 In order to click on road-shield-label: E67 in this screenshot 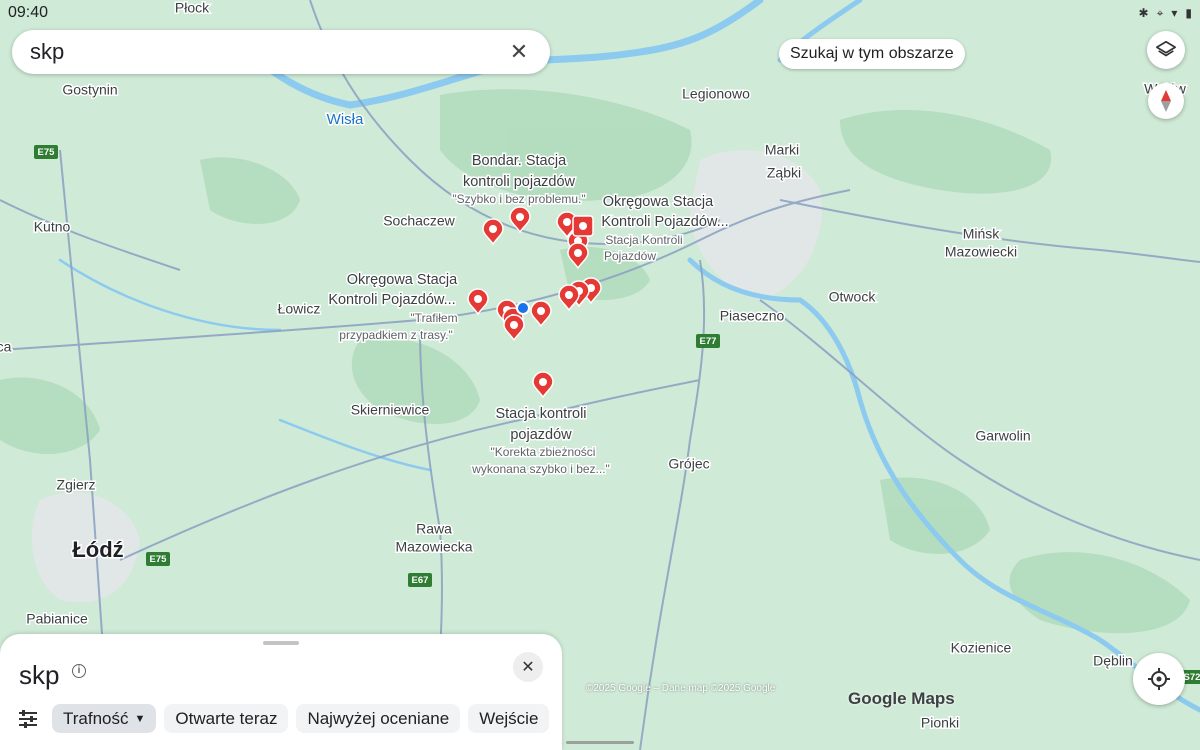, I will do `click(420, 580)`.